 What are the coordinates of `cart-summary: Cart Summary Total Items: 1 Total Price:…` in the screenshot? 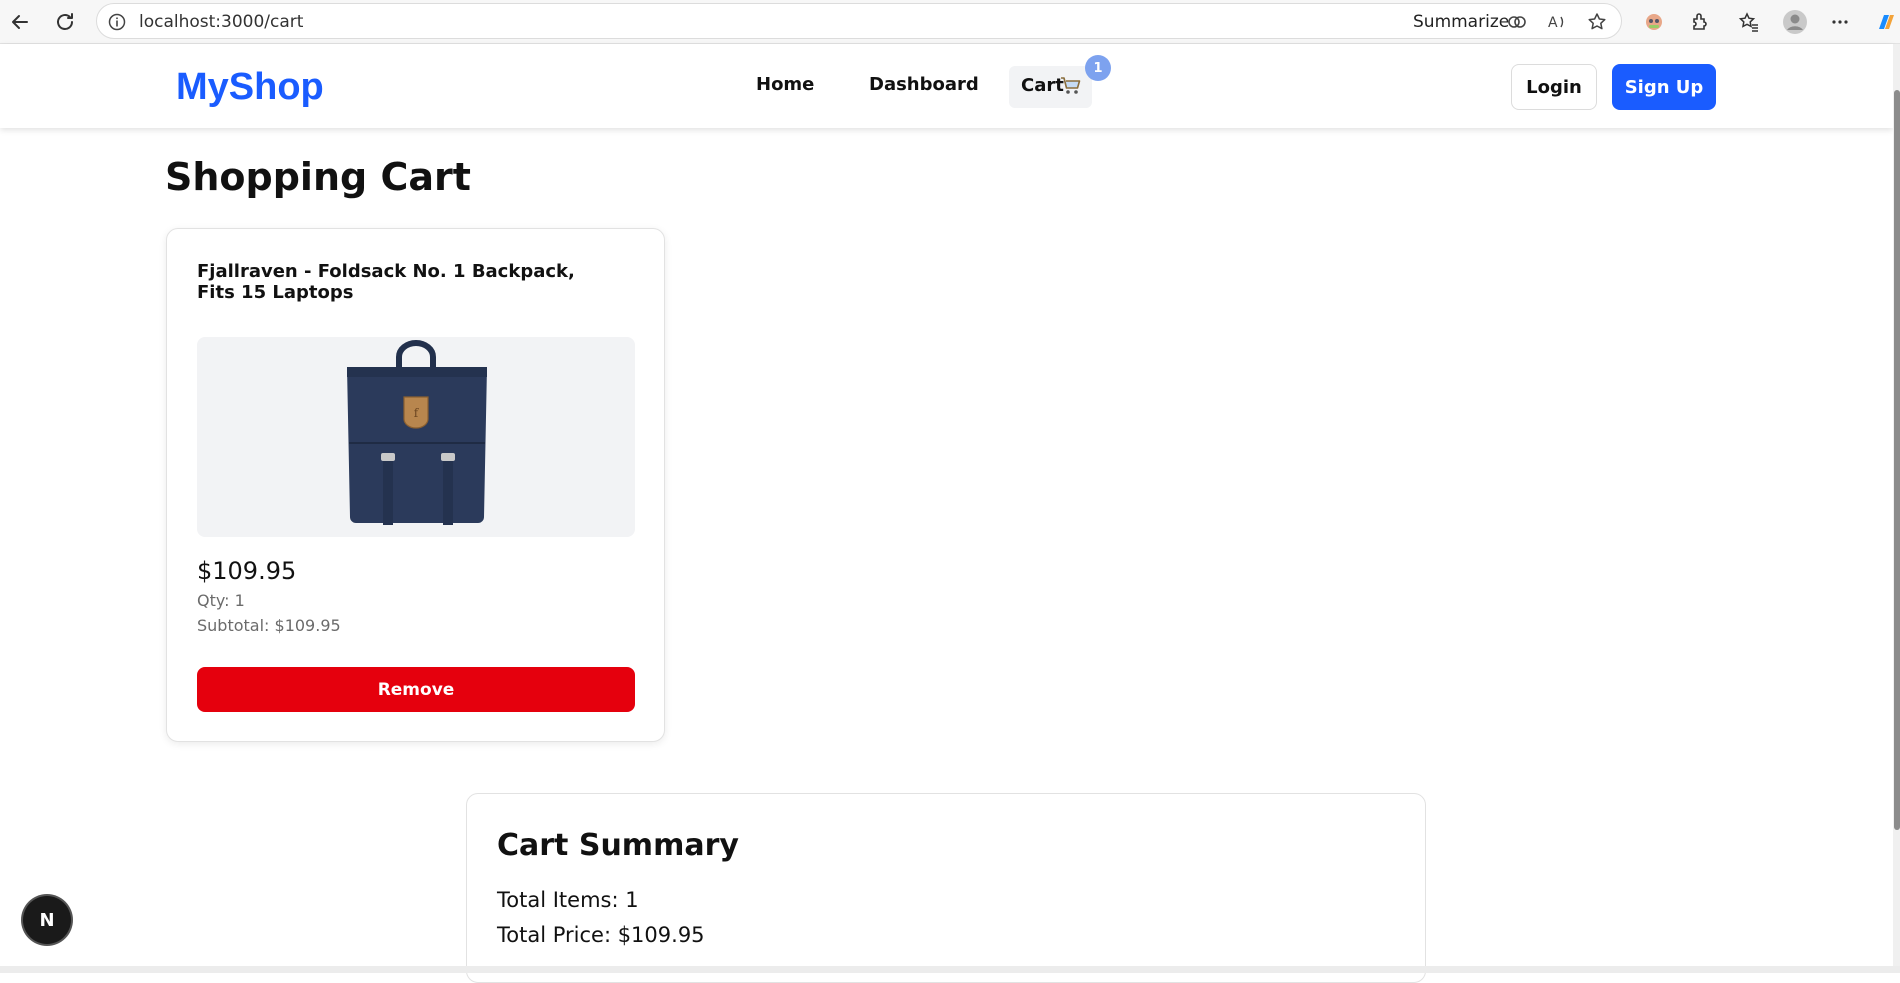 It's located at (946, 888).